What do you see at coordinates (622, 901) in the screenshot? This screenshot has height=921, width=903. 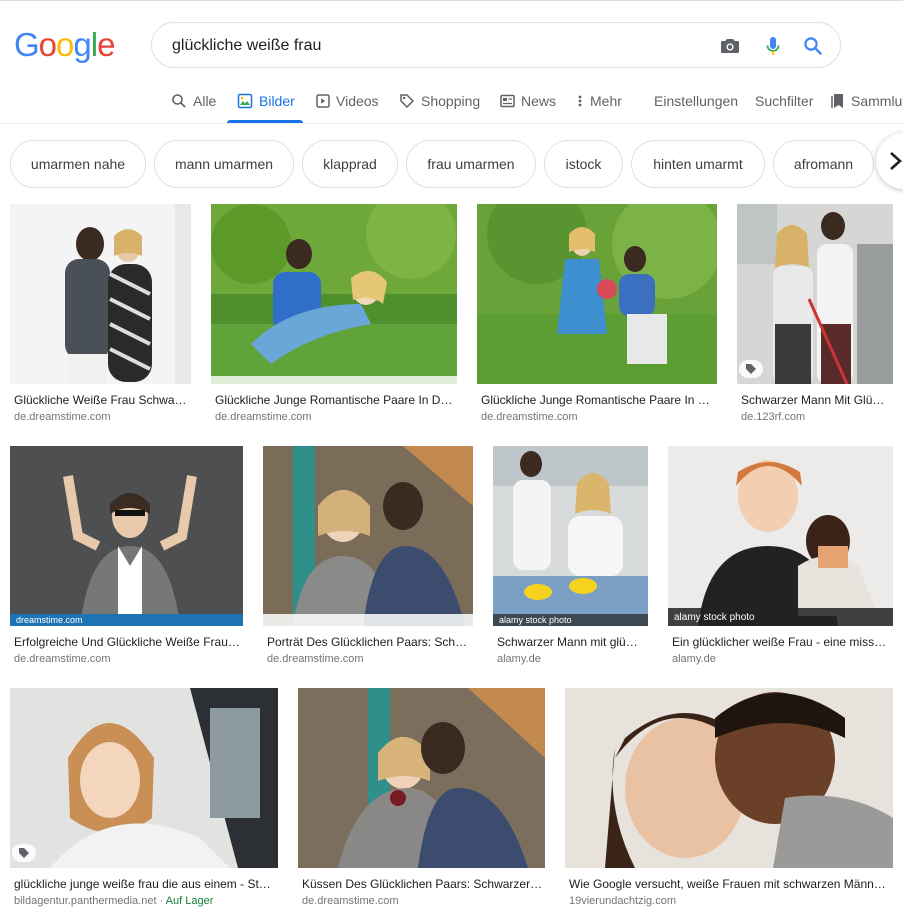 I see `result-source: 19vierundachtzig.com` at bounding box center [622, 901].